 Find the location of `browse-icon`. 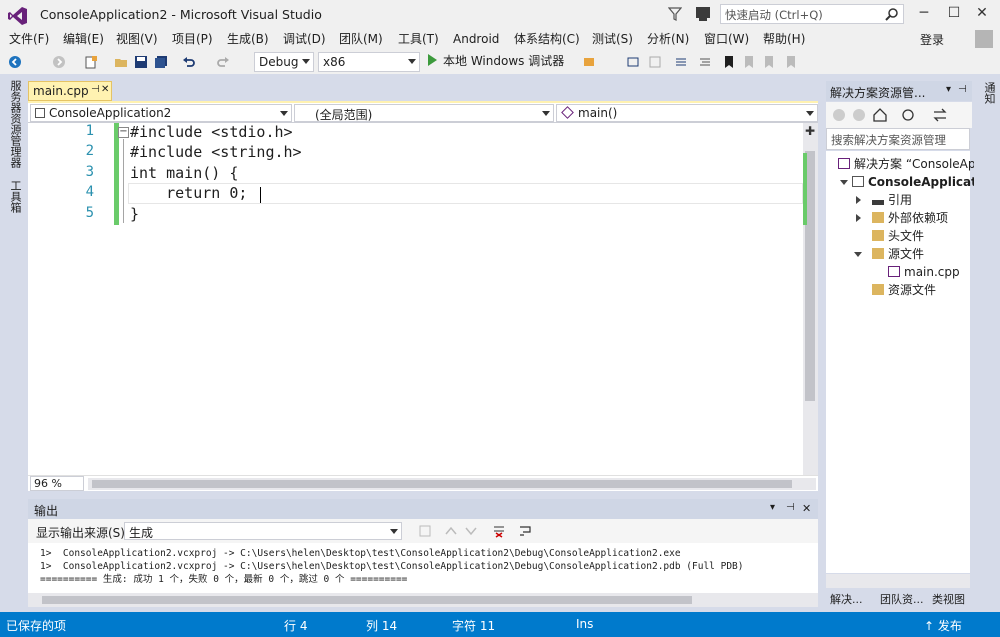

browse-icon is located at coordinates (655, 62).